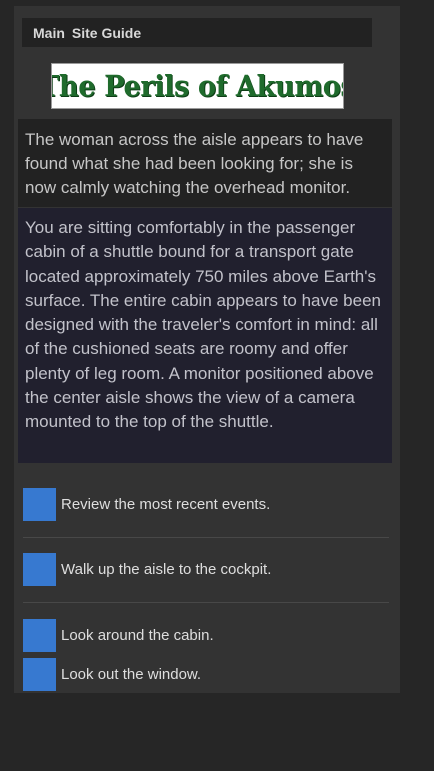  What do you see at coordinates (137, 635) in the screenshot?
I see `option-label: Look around the cabin.` at bounding box center [137, 635].